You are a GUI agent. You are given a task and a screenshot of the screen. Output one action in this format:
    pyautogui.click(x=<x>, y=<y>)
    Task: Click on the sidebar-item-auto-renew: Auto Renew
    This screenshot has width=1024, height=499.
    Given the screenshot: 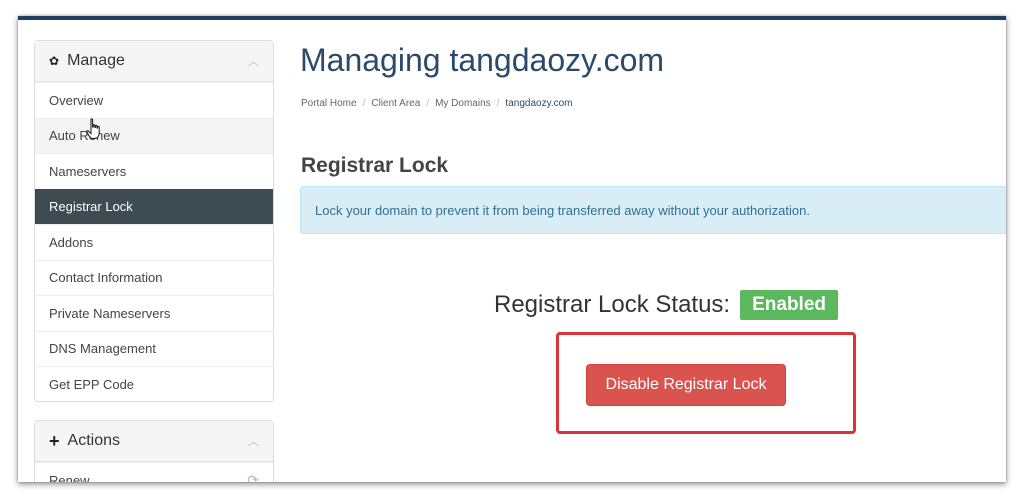 What is the action you would take?
    pyautogui.click(x=154, y=135)
    